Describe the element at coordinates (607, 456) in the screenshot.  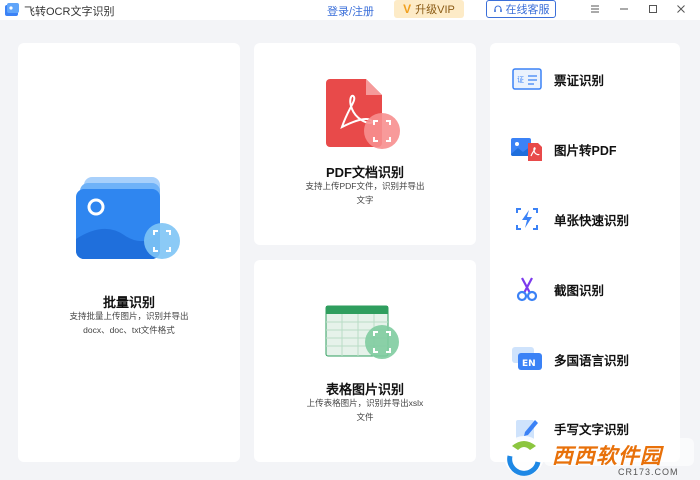
I see `watermark-brand-text: 西西软件园` at that location.